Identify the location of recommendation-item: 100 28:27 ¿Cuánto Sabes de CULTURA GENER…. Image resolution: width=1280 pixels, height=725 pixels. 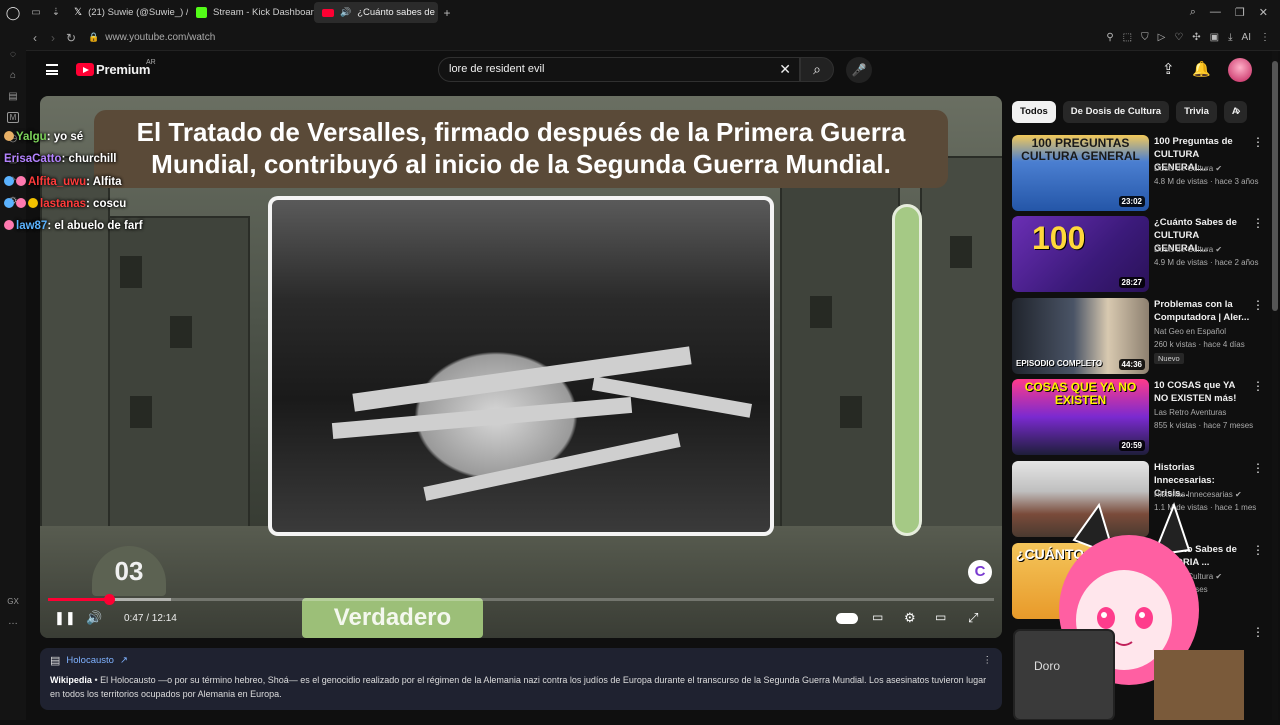
(1138, 255).